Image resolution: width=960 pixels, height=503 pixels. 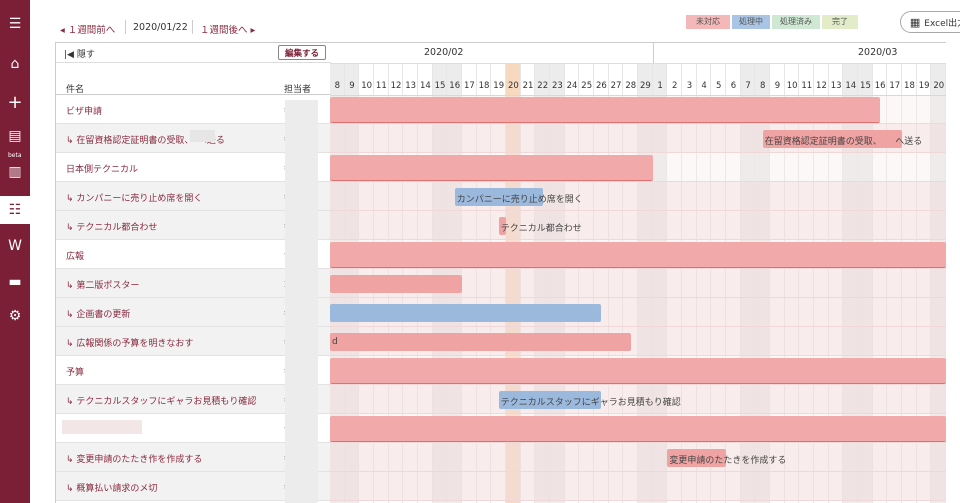 What do you see at coordinates (15, 172) in the screenshot?
I see `kanban-icon: ▥` at bounding box center [15, 172].